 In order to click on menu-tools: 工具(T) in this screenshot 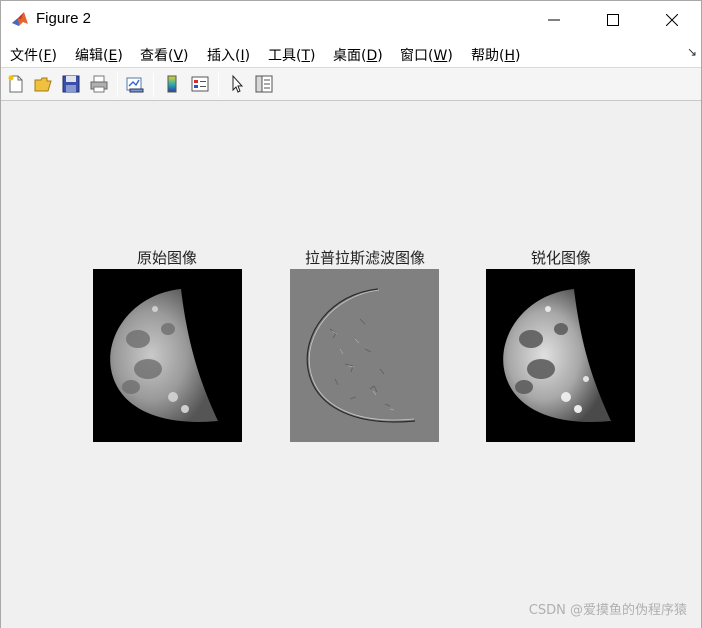, I will do `click(292, 55)`.